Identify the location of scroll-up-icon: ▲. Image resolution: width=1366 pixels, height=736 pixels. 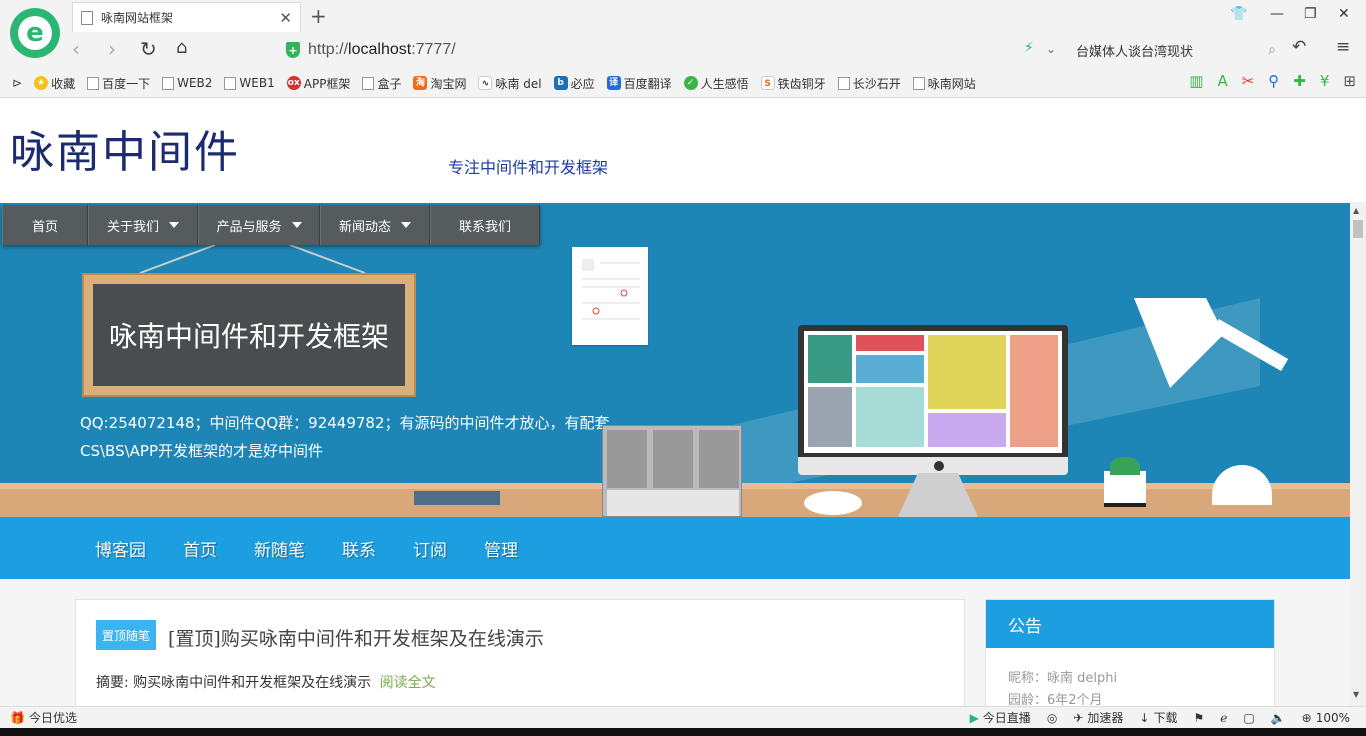
(1356, 210).